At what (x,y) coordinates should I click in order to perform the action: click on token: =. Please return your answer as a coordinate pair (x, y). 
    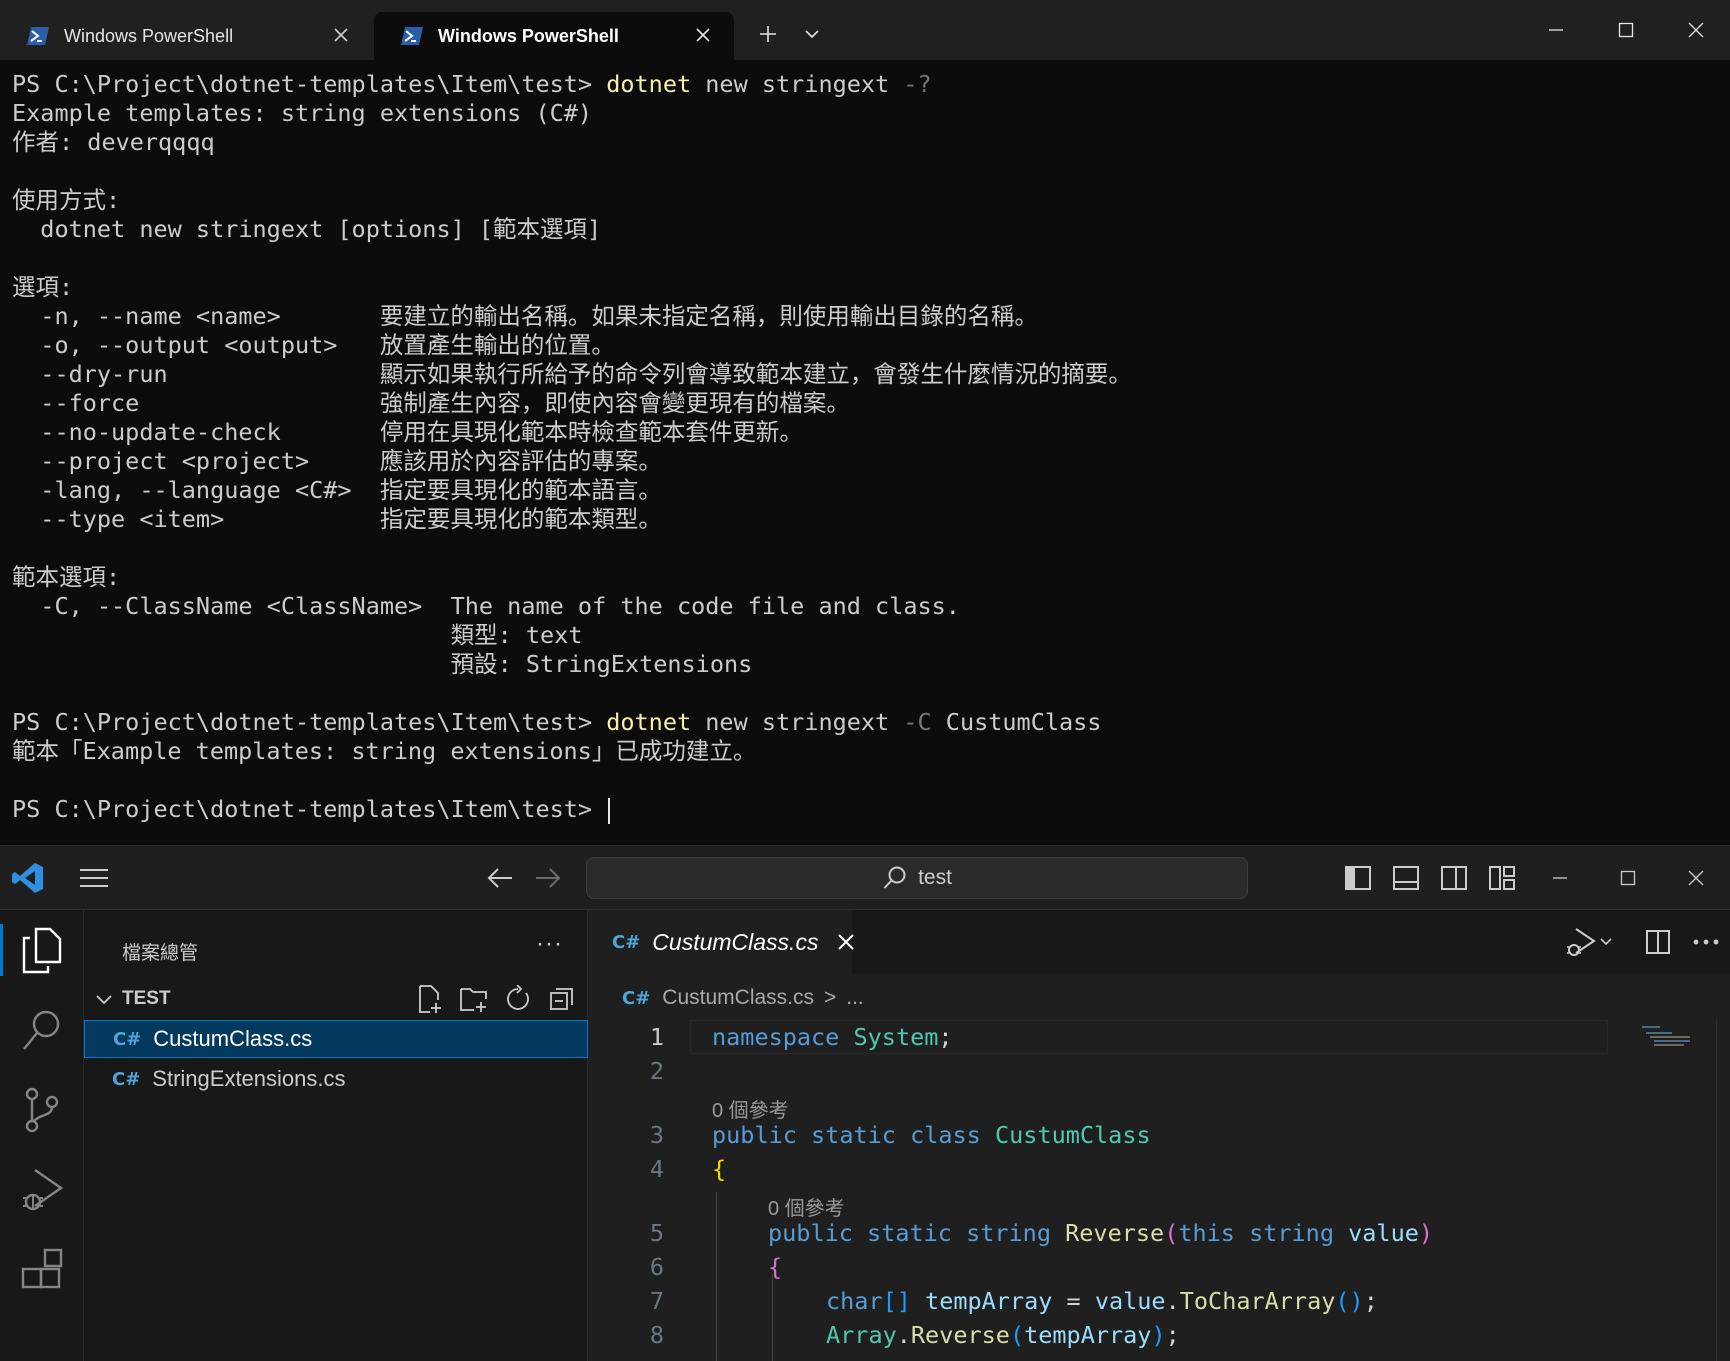
    Looking at the image, I should click on (1073, 1301).